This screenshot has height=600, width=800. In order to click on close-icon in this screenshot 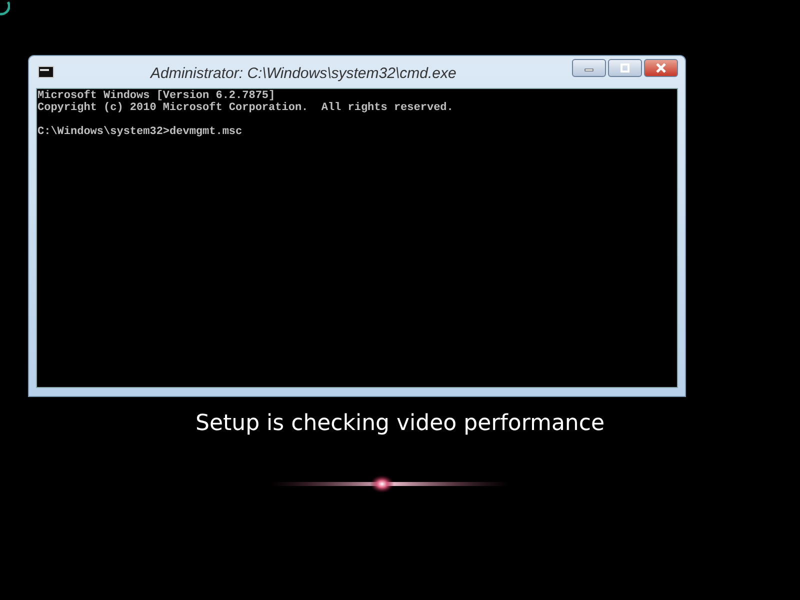, I will do `click(661, 68)`.